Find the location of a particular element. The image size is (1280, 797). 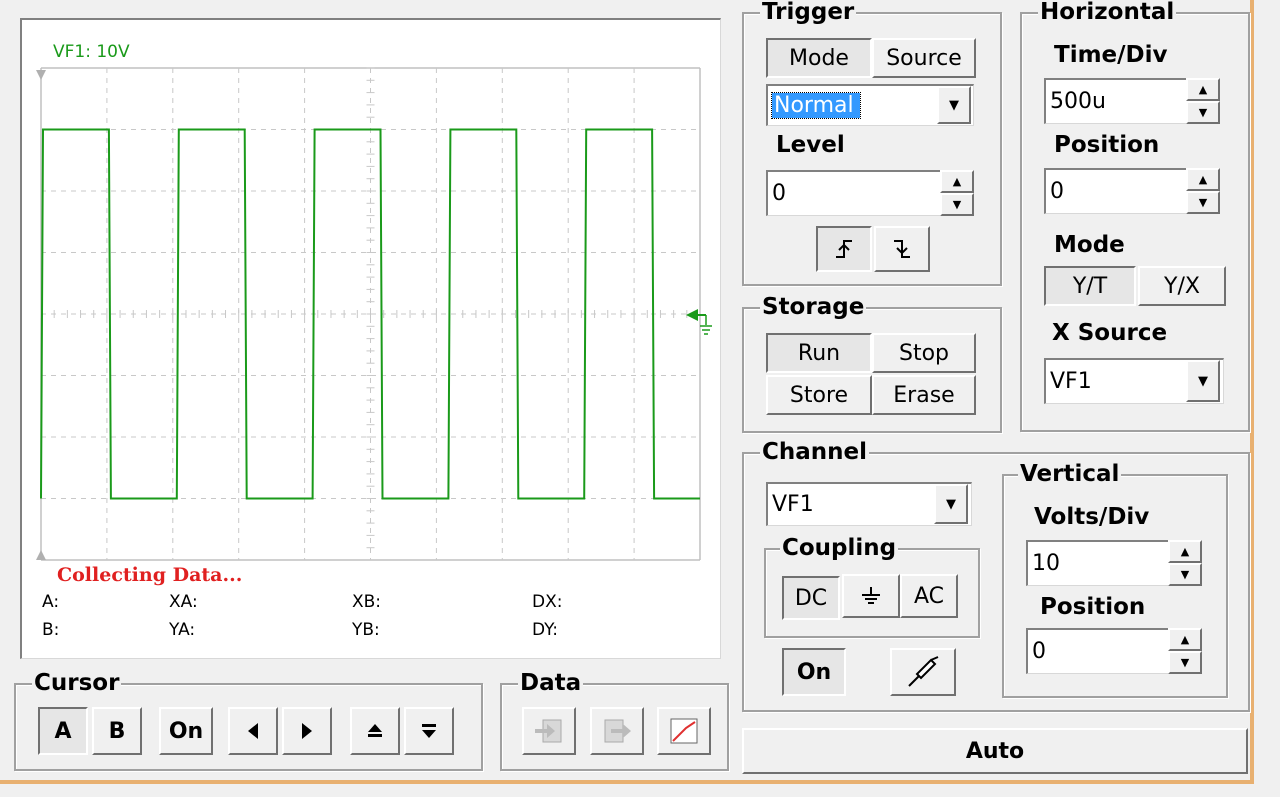

cursor-b-button: B is located at coordinates (117, 731).